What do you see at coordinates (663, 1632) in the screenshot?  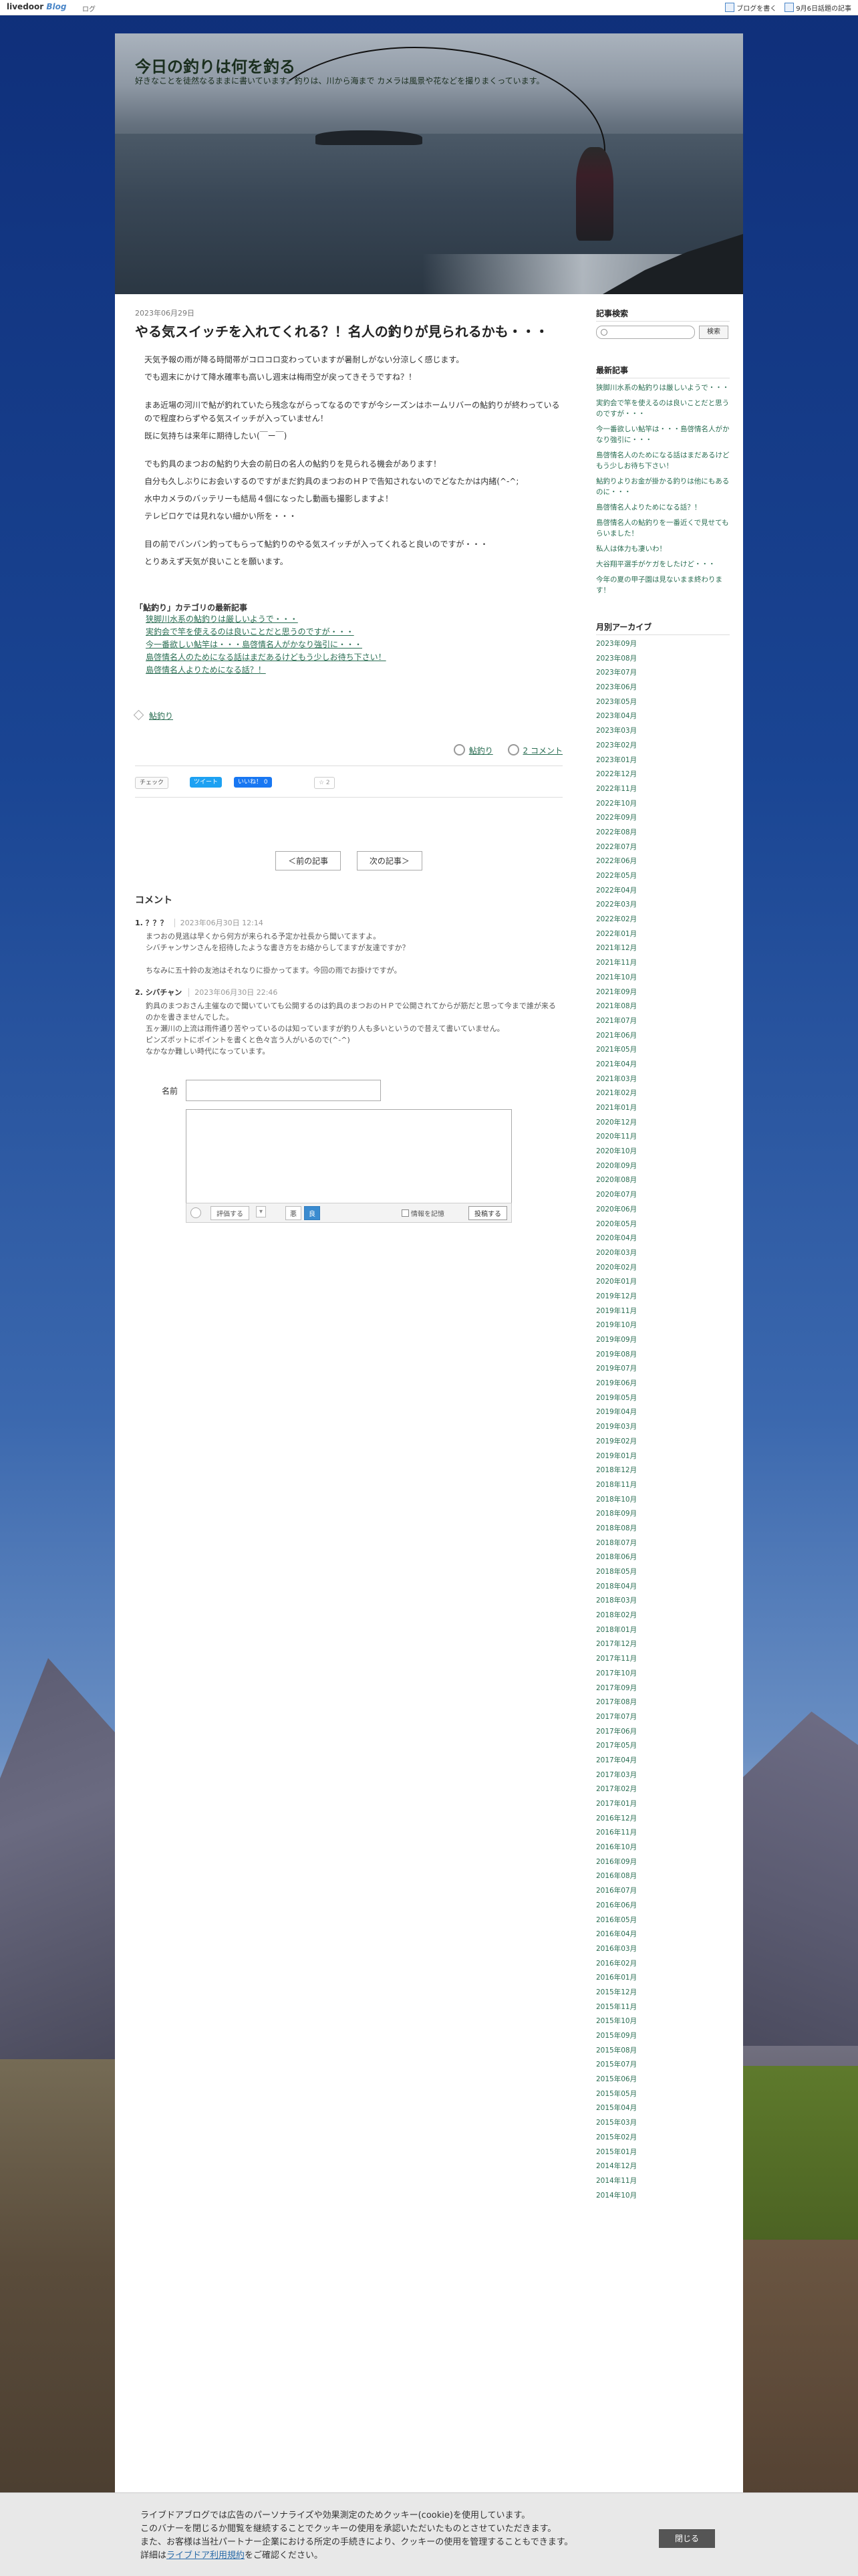 I see `archive-month-link: 2018年01月` at bounding box center [663, 1632].